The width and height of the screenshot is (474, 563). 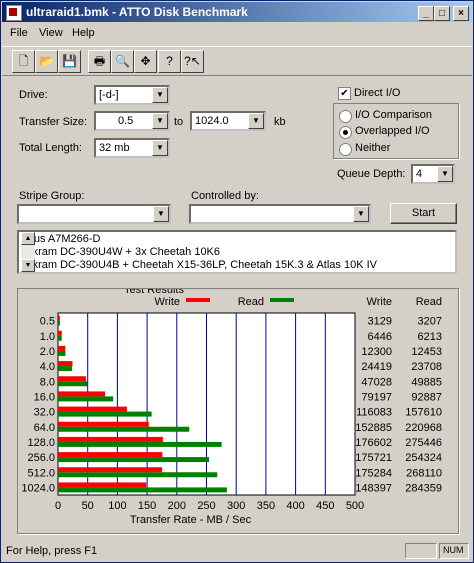 I want to click on x-tick-label: 450, so click(x=325, y=506).